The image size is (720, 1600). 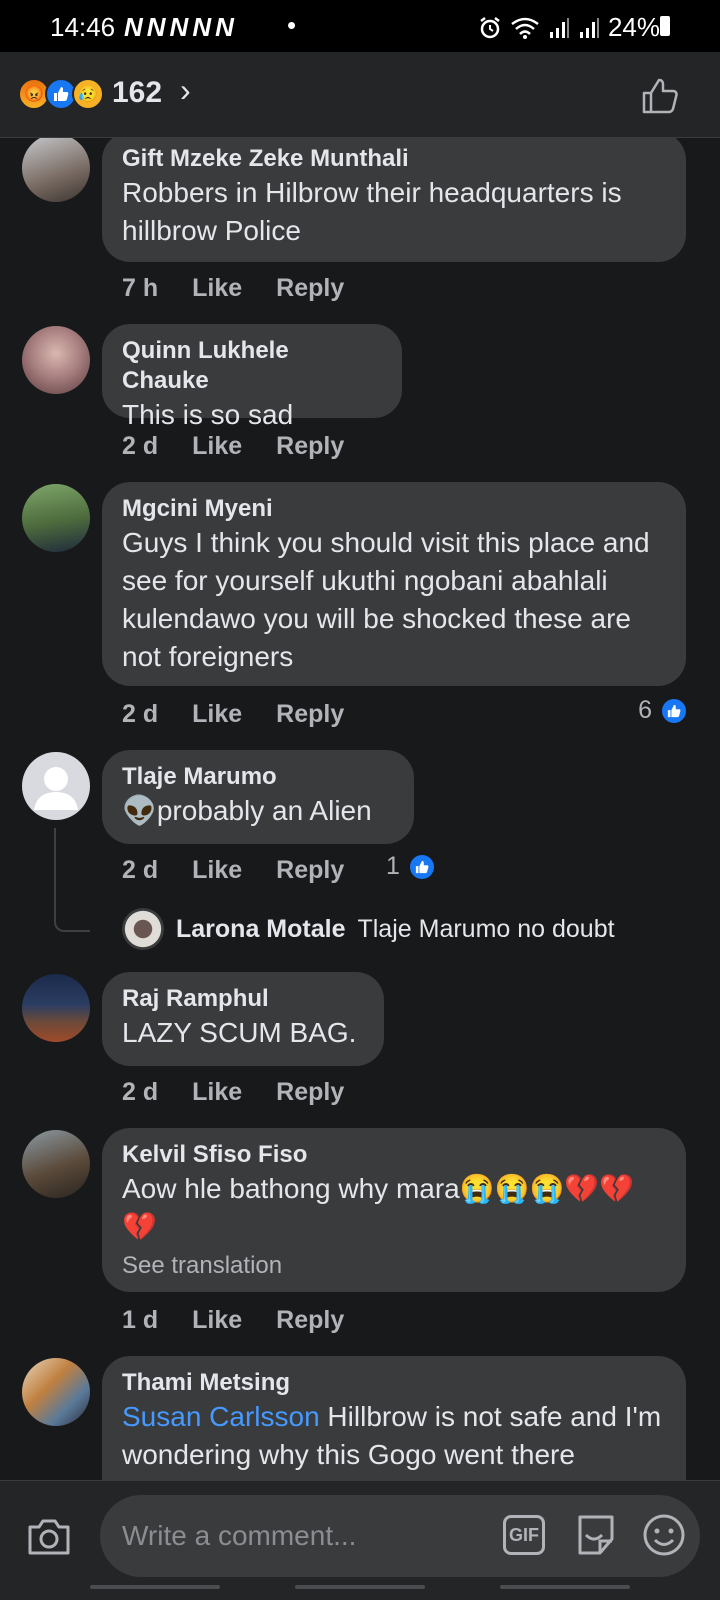 I want to click on comment-author: Gift Mzeke Zeke Munthali, so click(x=394, y=159).